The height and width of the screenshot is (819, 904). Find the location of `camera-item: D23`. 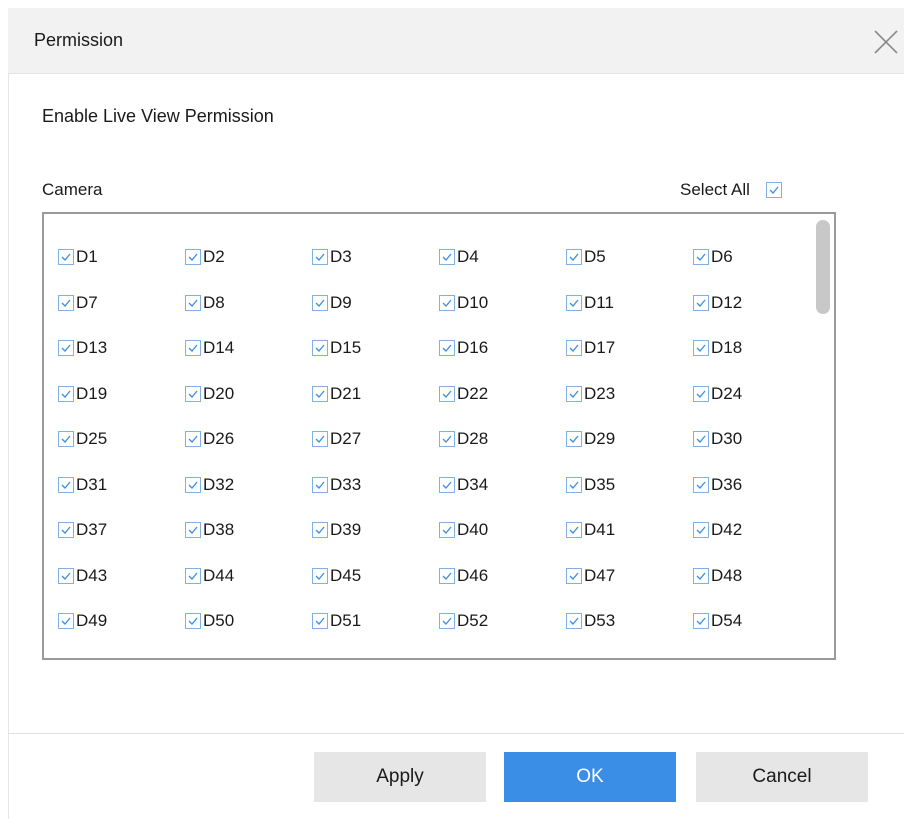

camera-item: D23 is located at coordinates (629, 394).